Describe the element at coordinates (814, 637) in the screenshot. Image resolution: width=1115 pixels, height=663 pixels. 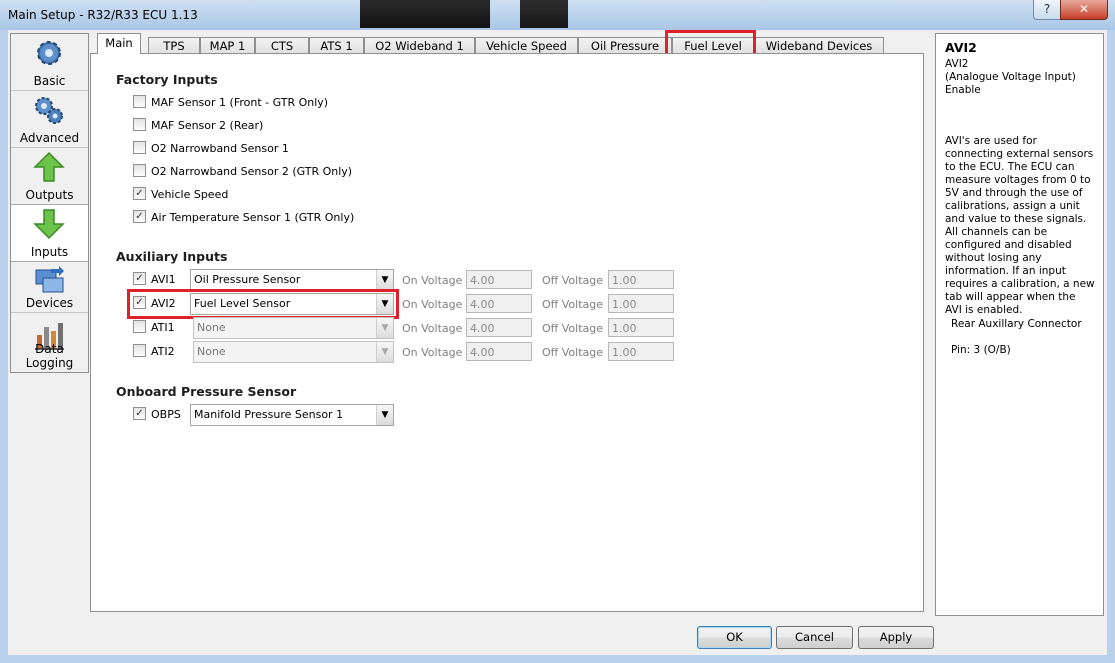
I see `cancel-button: Cancel` at that location.